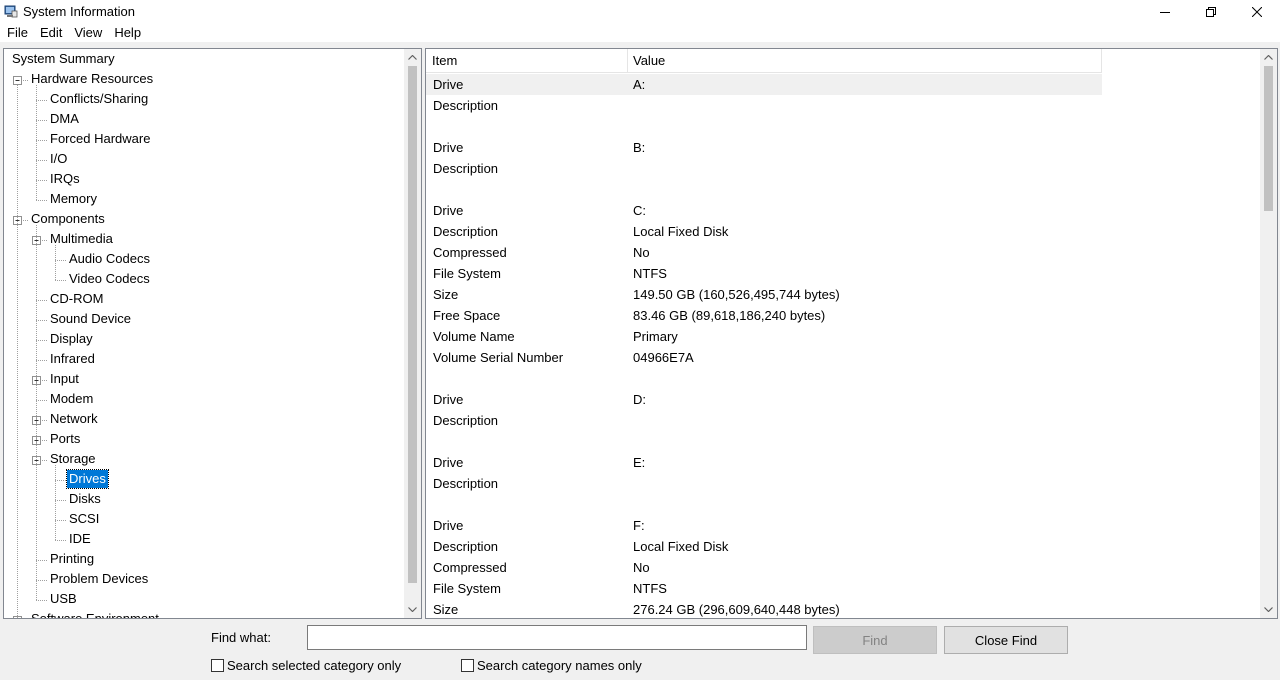 This screenshot has height=680, width=1280. What do you see at coordinates (72, 560) in the screenshot?
I see `tree-item-printing: Printing` at bounding box center [72, 560].